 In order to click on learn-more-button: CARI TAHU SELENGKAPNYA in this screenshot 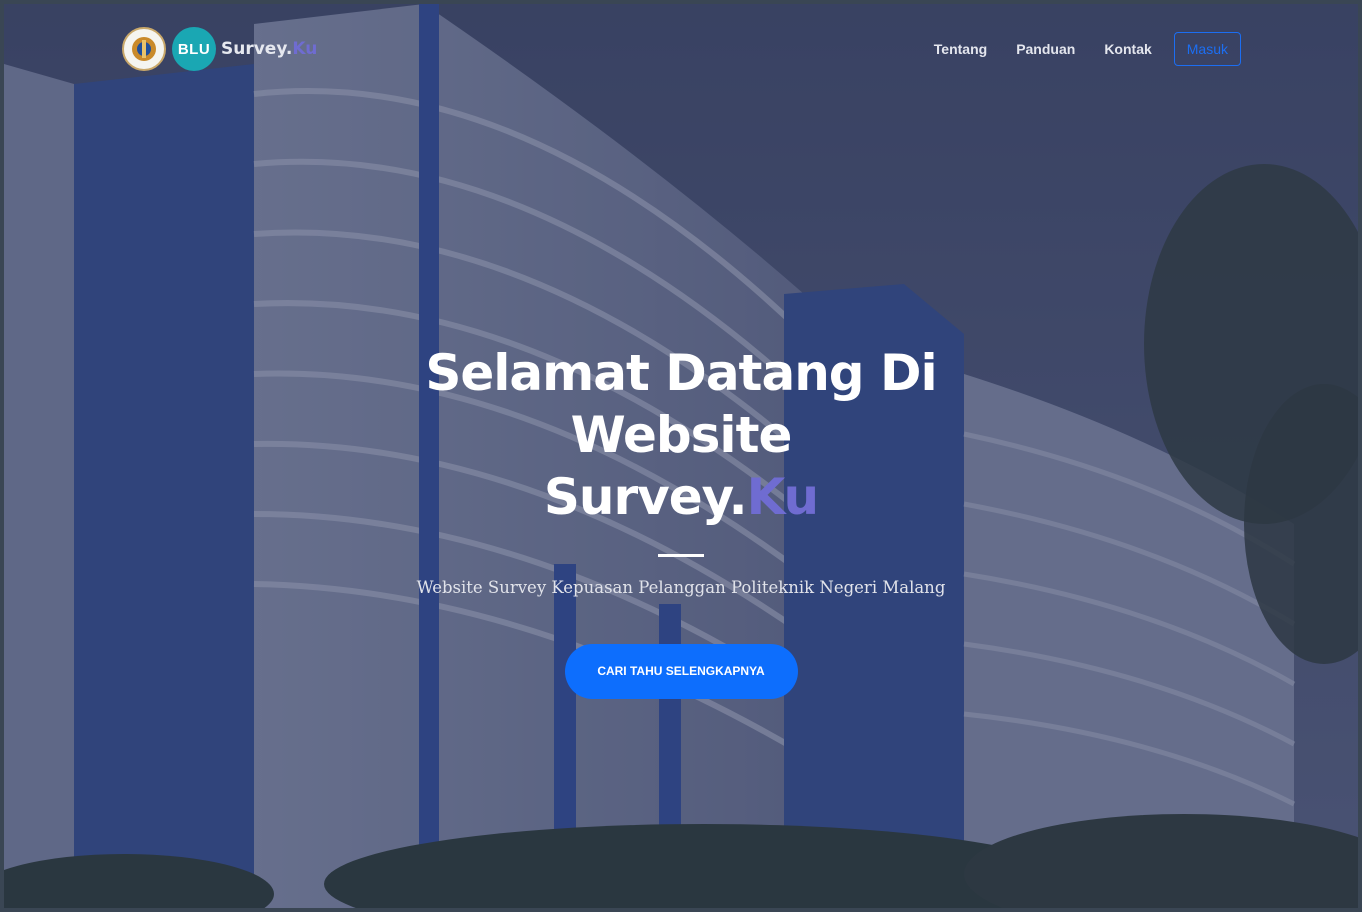, I will do `click(681, 671)`.